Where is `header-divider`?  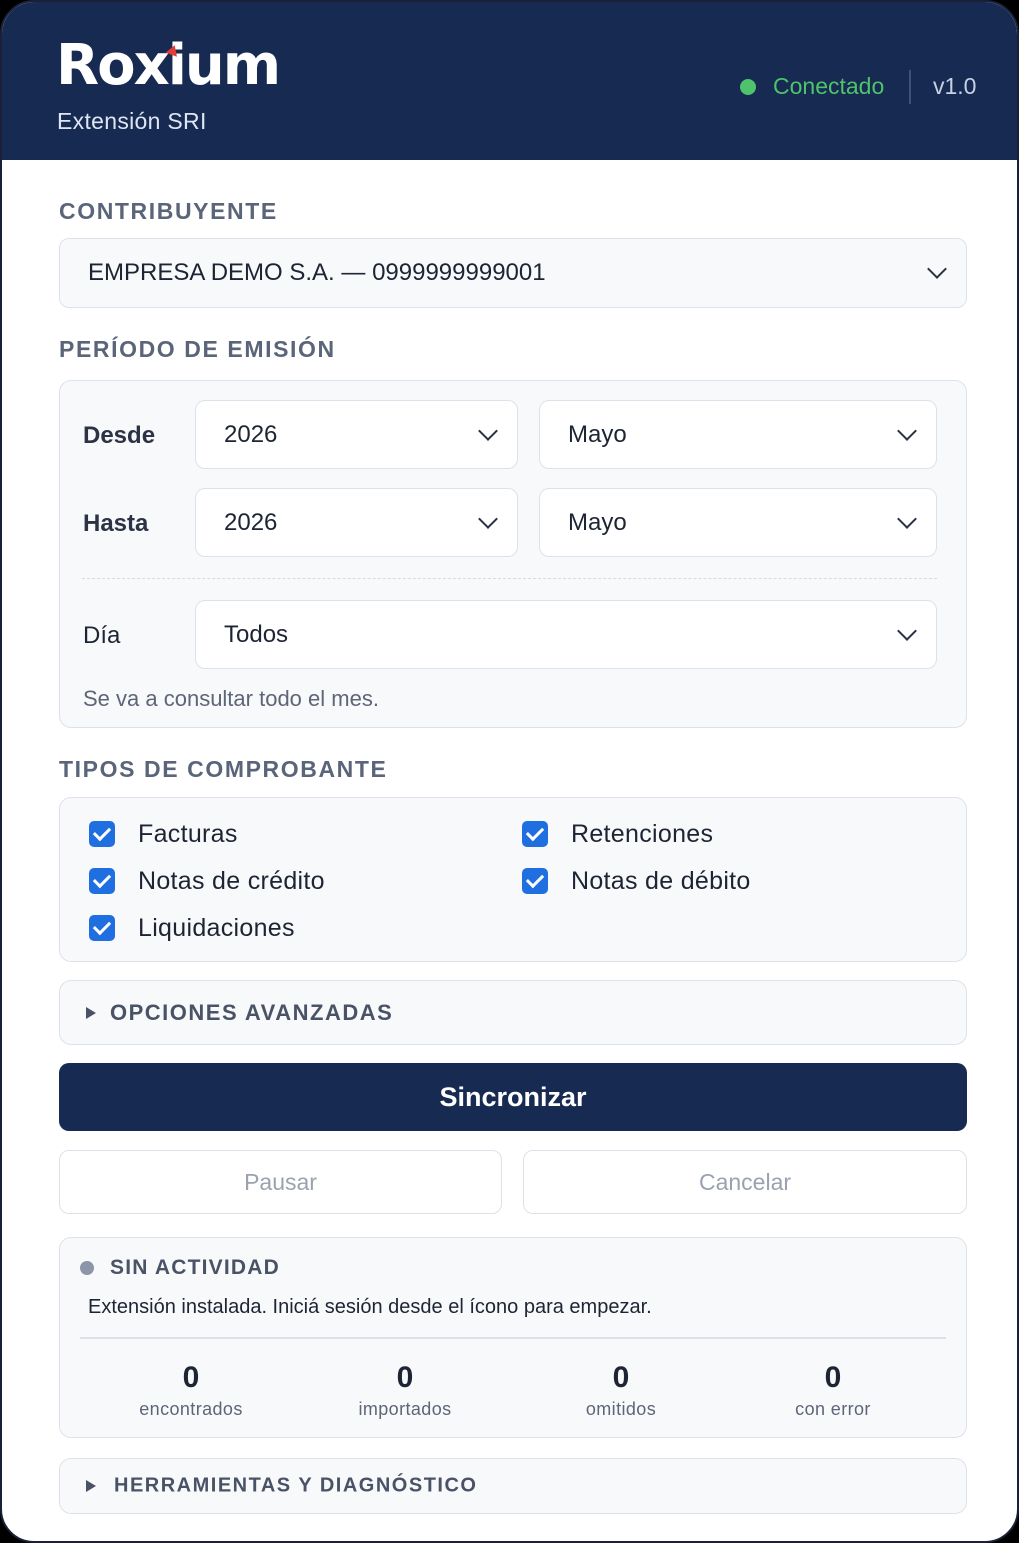
header-divider is located at coordinates (910, 87).